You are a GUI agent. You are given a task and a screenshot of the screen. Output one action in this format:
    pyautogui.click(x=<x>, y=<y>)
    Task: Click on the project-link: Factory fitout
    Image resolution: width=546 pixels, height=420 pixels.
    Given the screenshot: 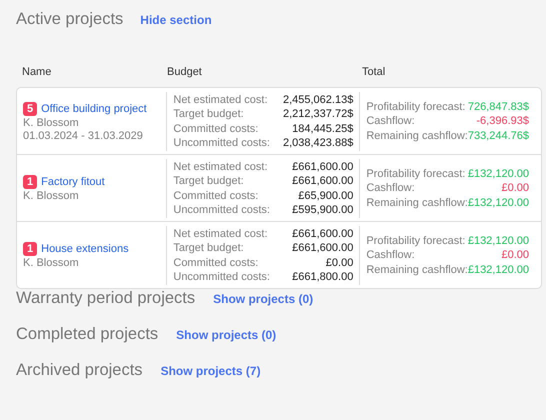 What is the action you would take?
    pyautogui.click(x=73, y=182)
    